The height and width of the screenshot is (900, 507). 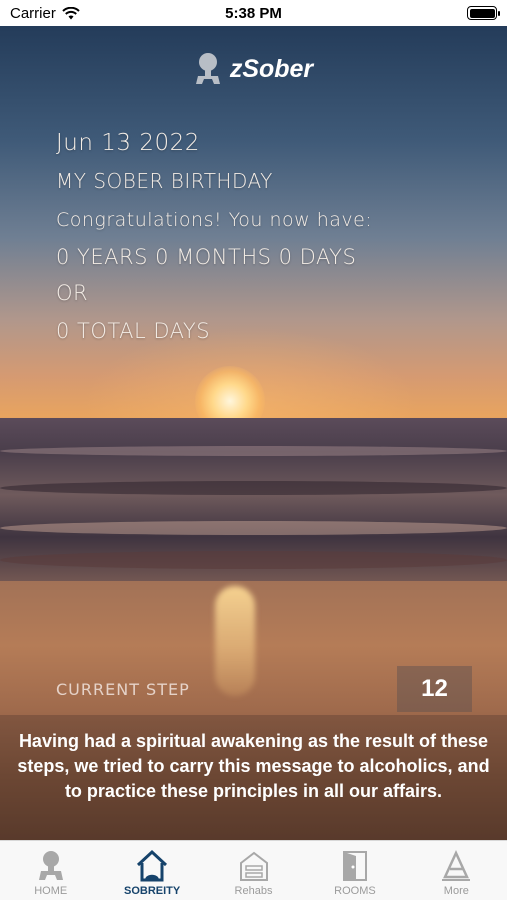 What do you see at coordinates (51, 891) in the screenshot?
I see `tab-home-label: HOME` at bounding box center [51, 891].